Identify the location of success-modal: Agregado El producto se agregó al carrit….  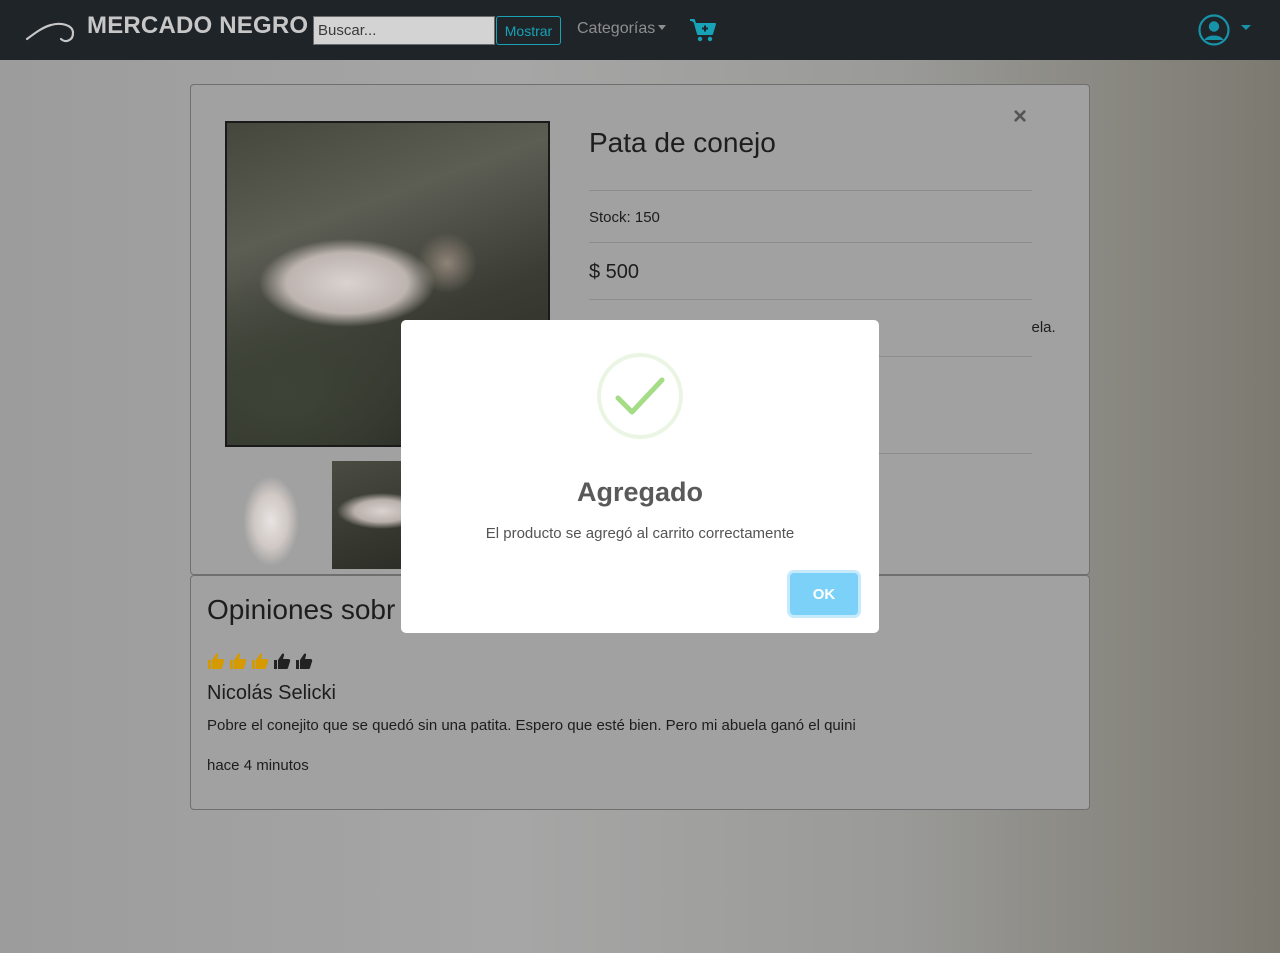
(640, 476).